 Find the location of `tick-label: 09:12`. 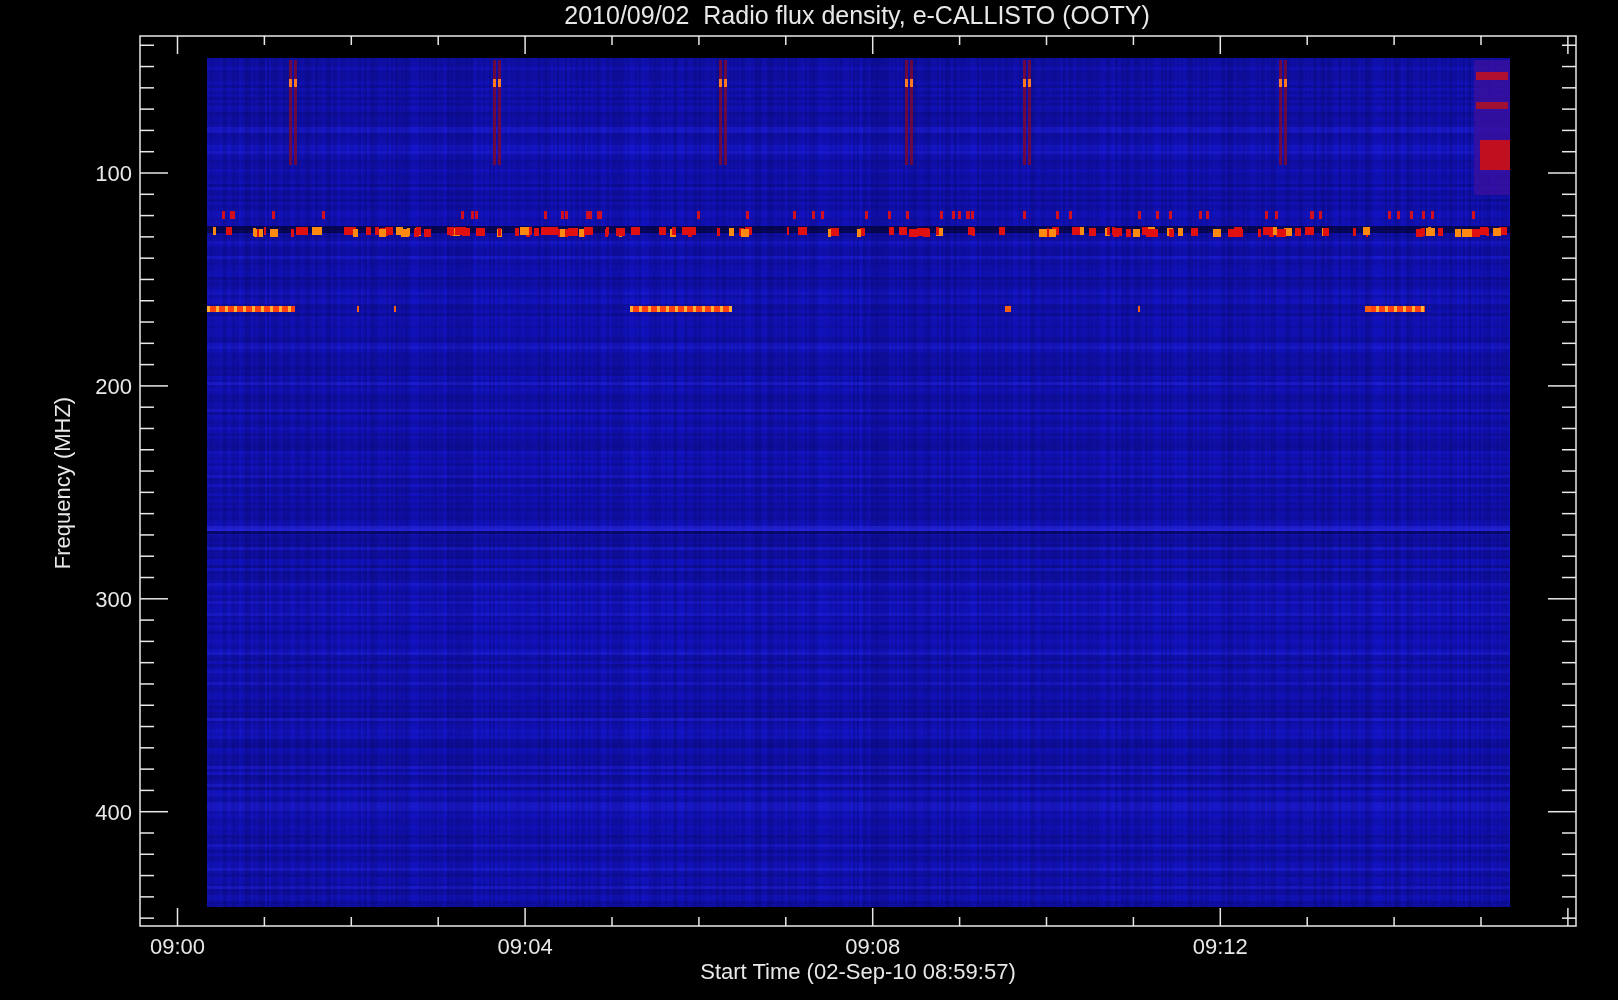

tick-label: 09:12 is located at coordinates (1220, 946).